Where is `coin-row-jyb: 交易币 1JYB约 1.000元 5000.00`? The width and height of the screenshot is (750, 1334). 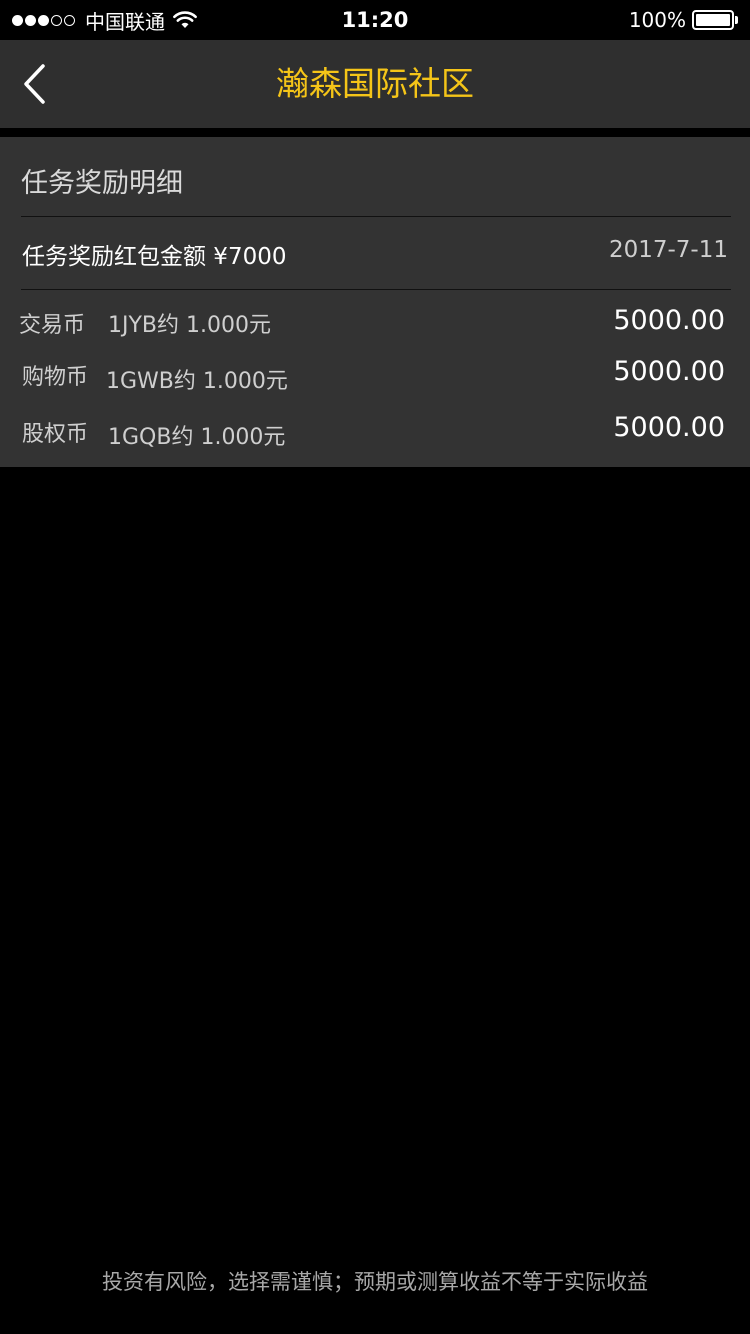
coin-row-jyb: 交易币 1JYB约 1.000元 5000.00 is located at coordinates (375, 329).